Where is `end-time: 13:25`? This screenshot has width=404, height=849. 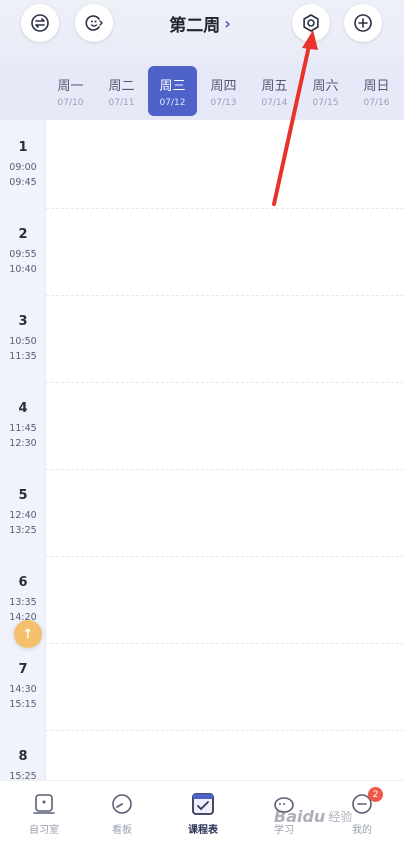
end-time: 13:25 is located at coordinates (23, 530).